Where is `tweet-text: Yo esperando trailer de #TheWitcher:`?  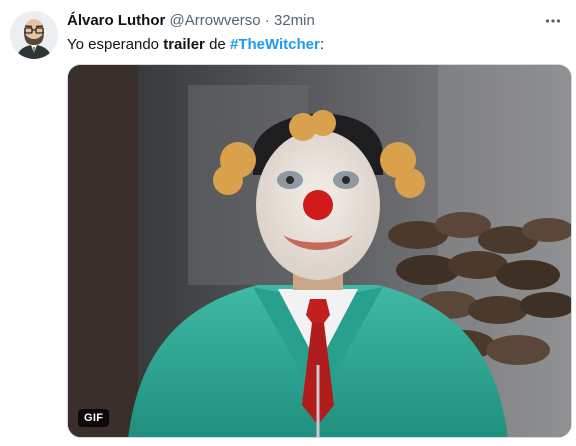
tweet-text: Yo esperando trailer de #TheWitcher: is located at coordinates (195, 45).